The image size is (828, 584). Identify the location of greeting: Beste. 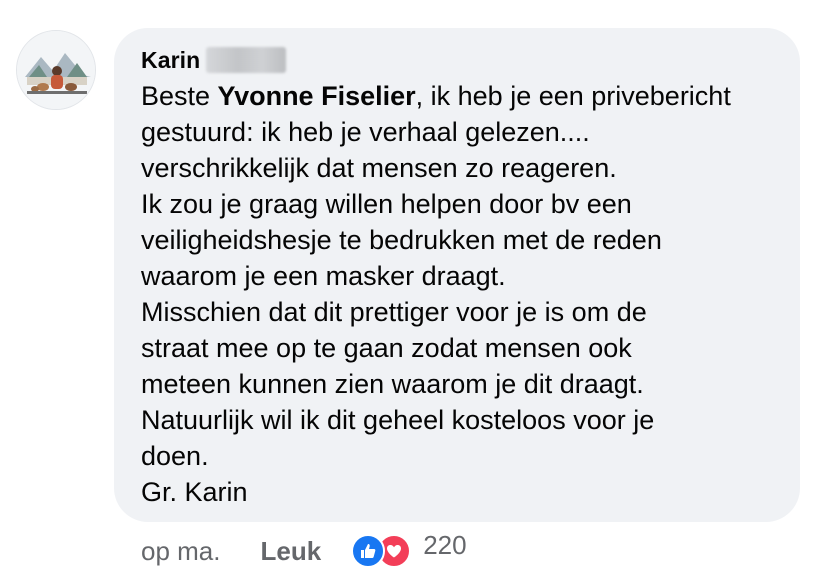
(179, 96).